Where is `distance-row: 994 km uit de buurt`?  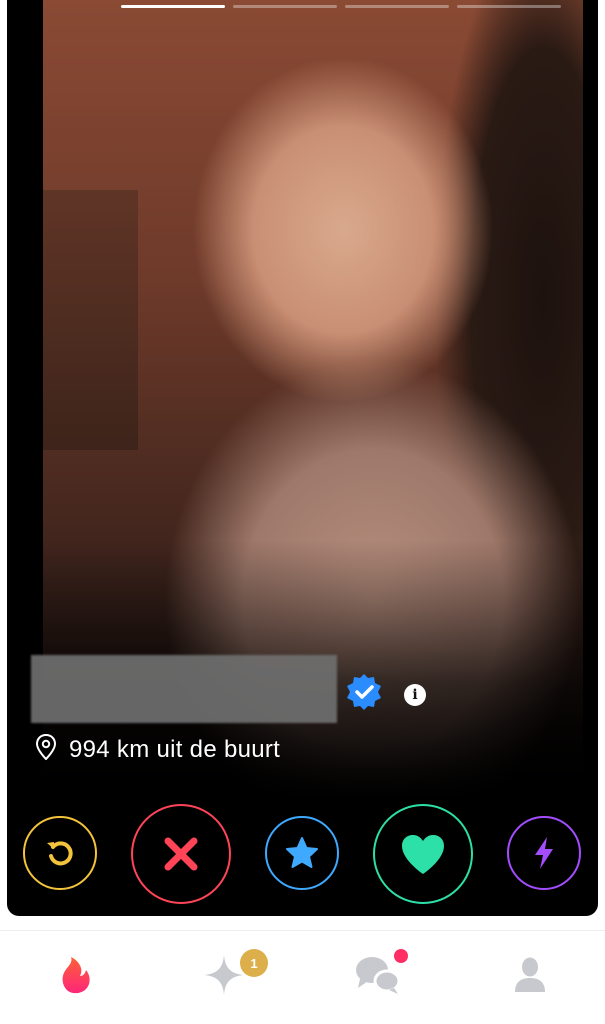 distance-row: 994 km uit de buurt is located at coordinates (157, 750).